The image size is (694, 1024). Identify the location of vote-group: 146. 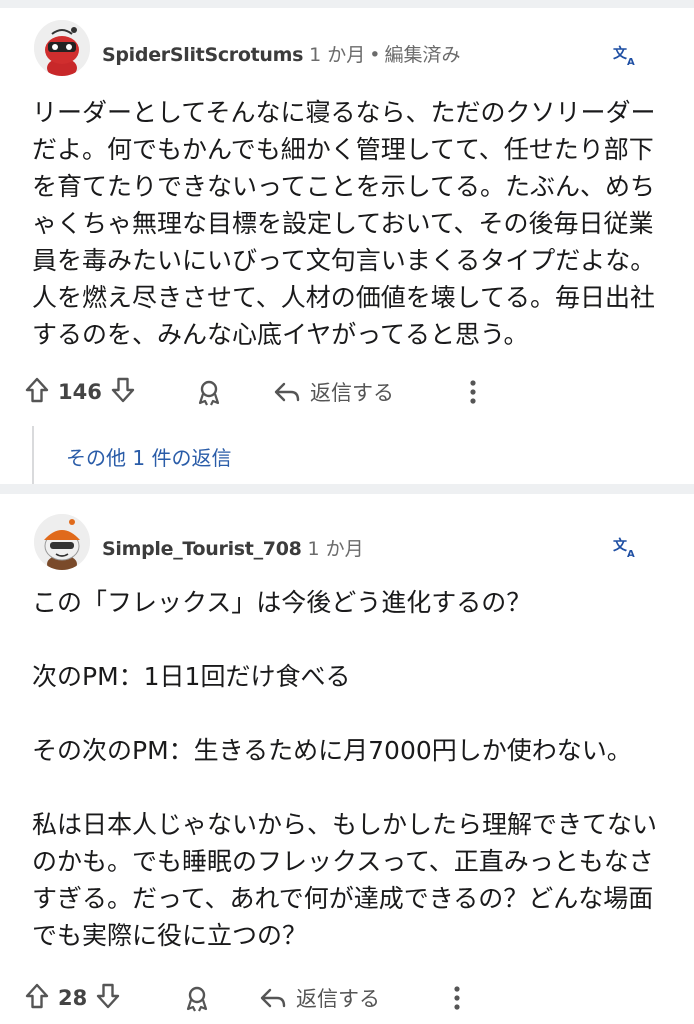
(80, 392).